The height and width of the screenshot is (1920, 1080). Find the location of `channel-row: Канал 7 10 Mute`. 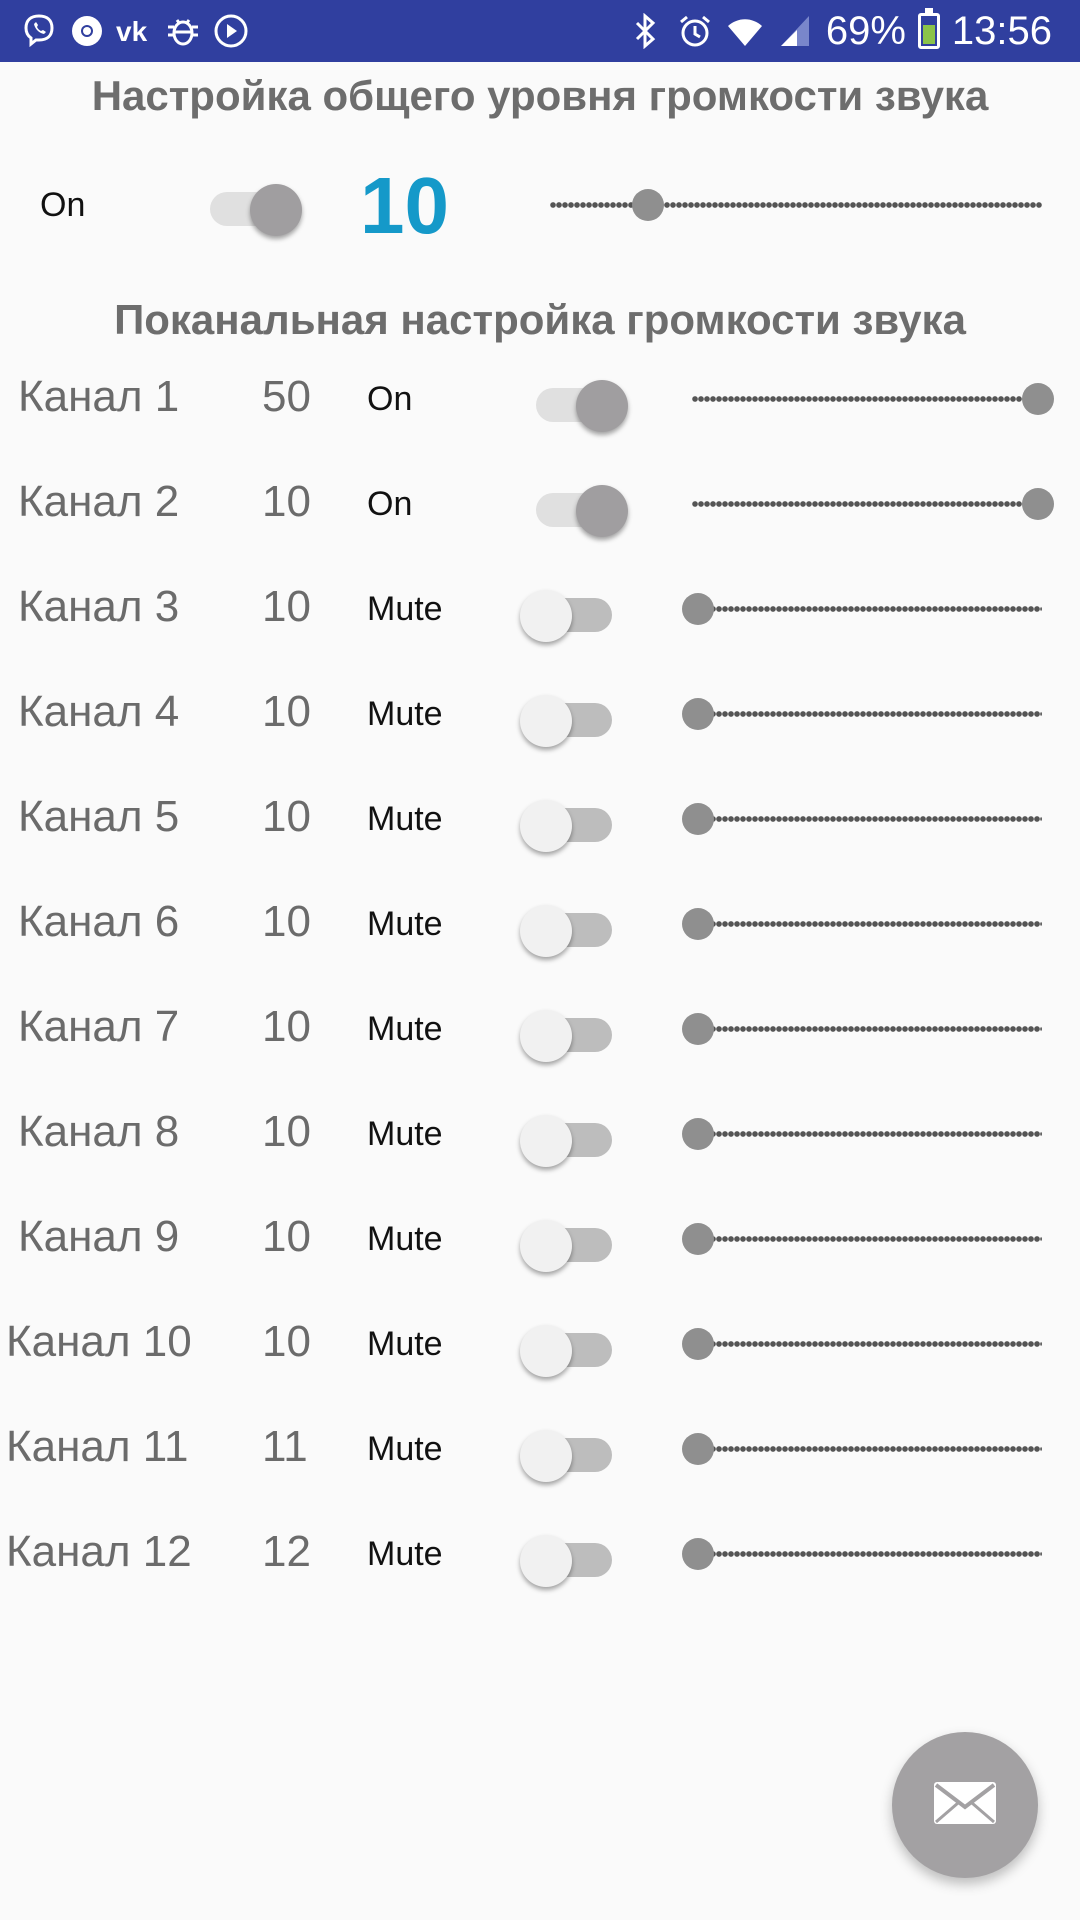

channel-row: Канал 7 10 Mute is located at coordinates (540, 1030).